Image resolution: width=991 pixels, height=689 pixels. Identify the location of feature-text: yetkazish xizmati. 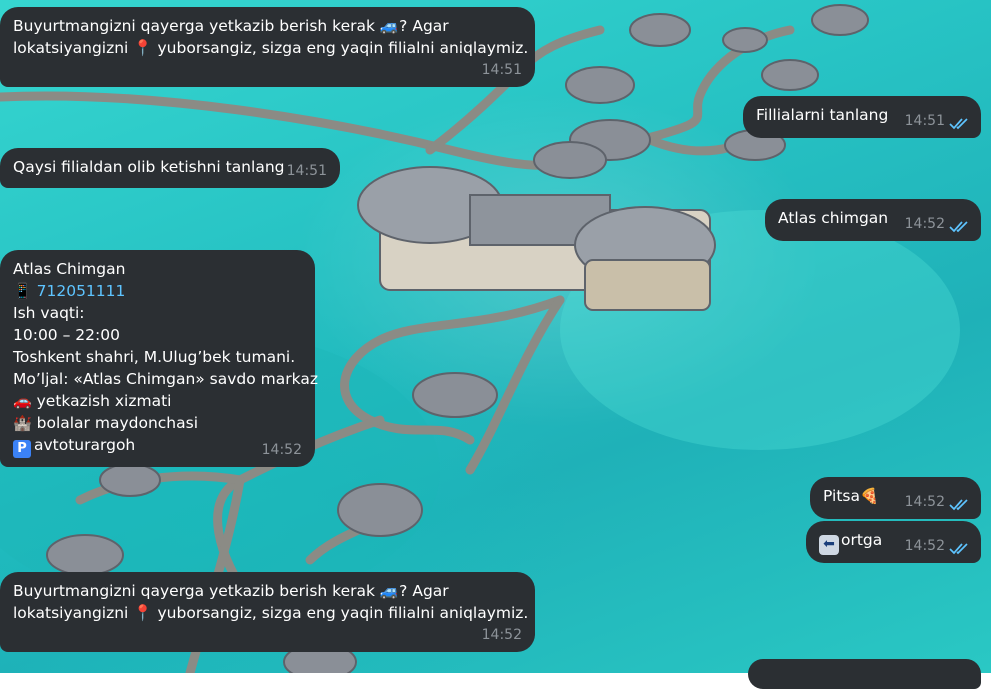
(104, 401).